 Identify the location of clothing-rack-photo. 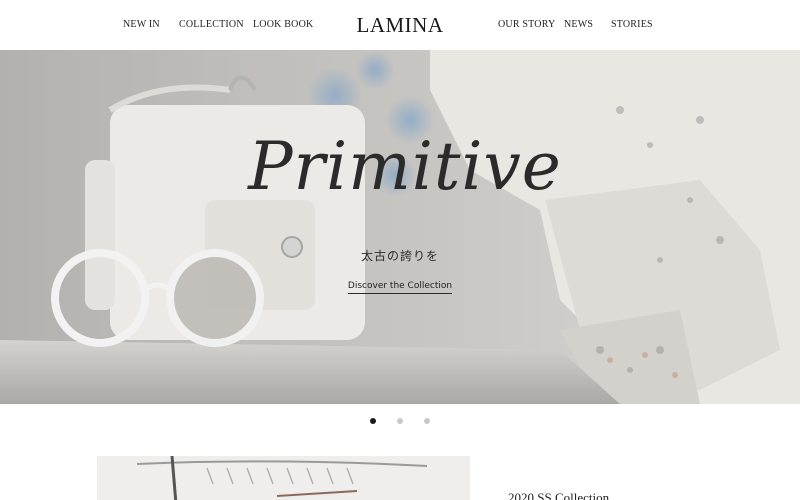
(283, 478).